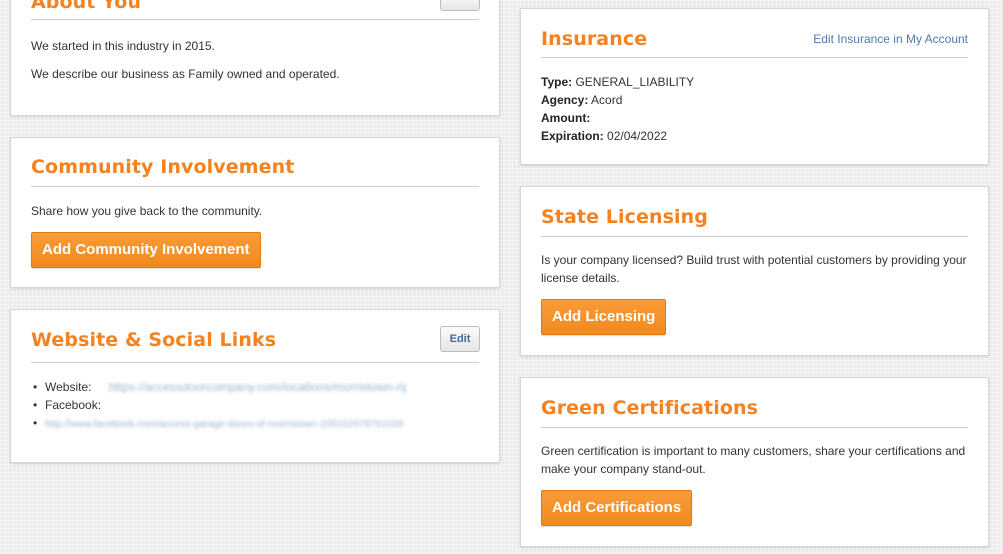  I want to click on insurance-amount-row: Amount:, so click(617, 118).